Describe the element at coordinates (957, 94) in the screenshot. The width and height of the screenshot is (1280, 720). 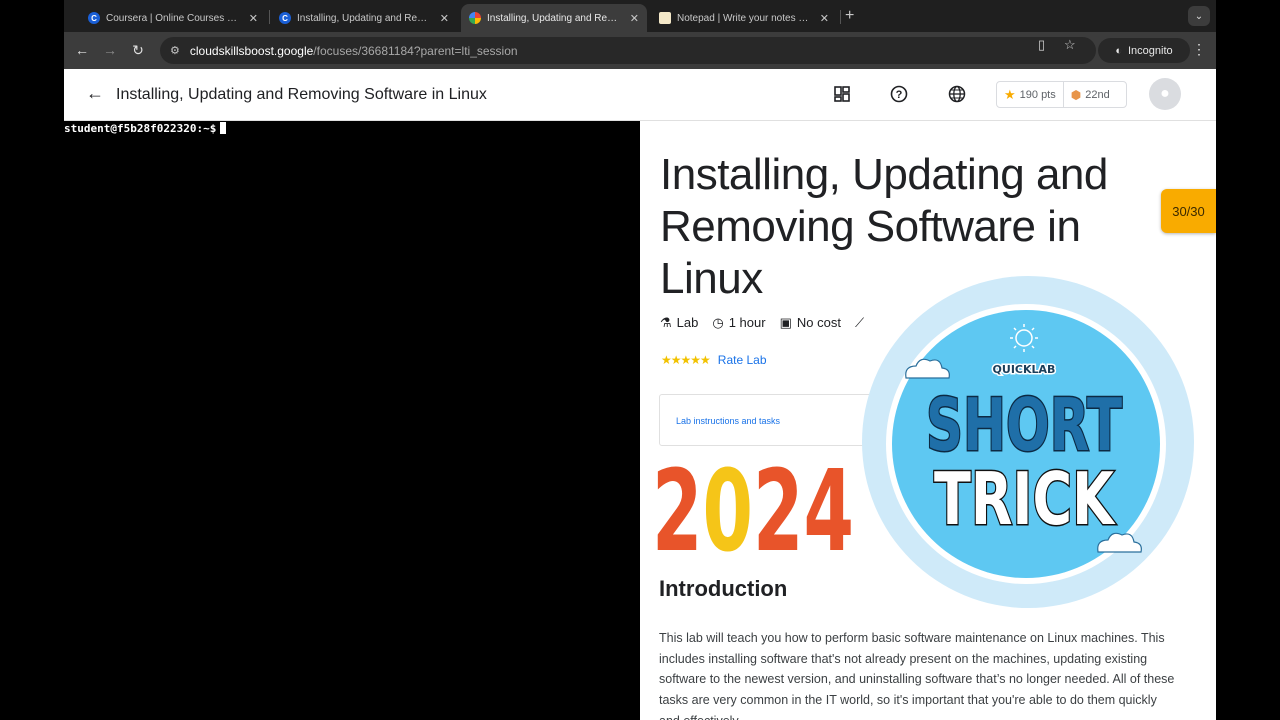
I see `language-globe-icon` at that location.